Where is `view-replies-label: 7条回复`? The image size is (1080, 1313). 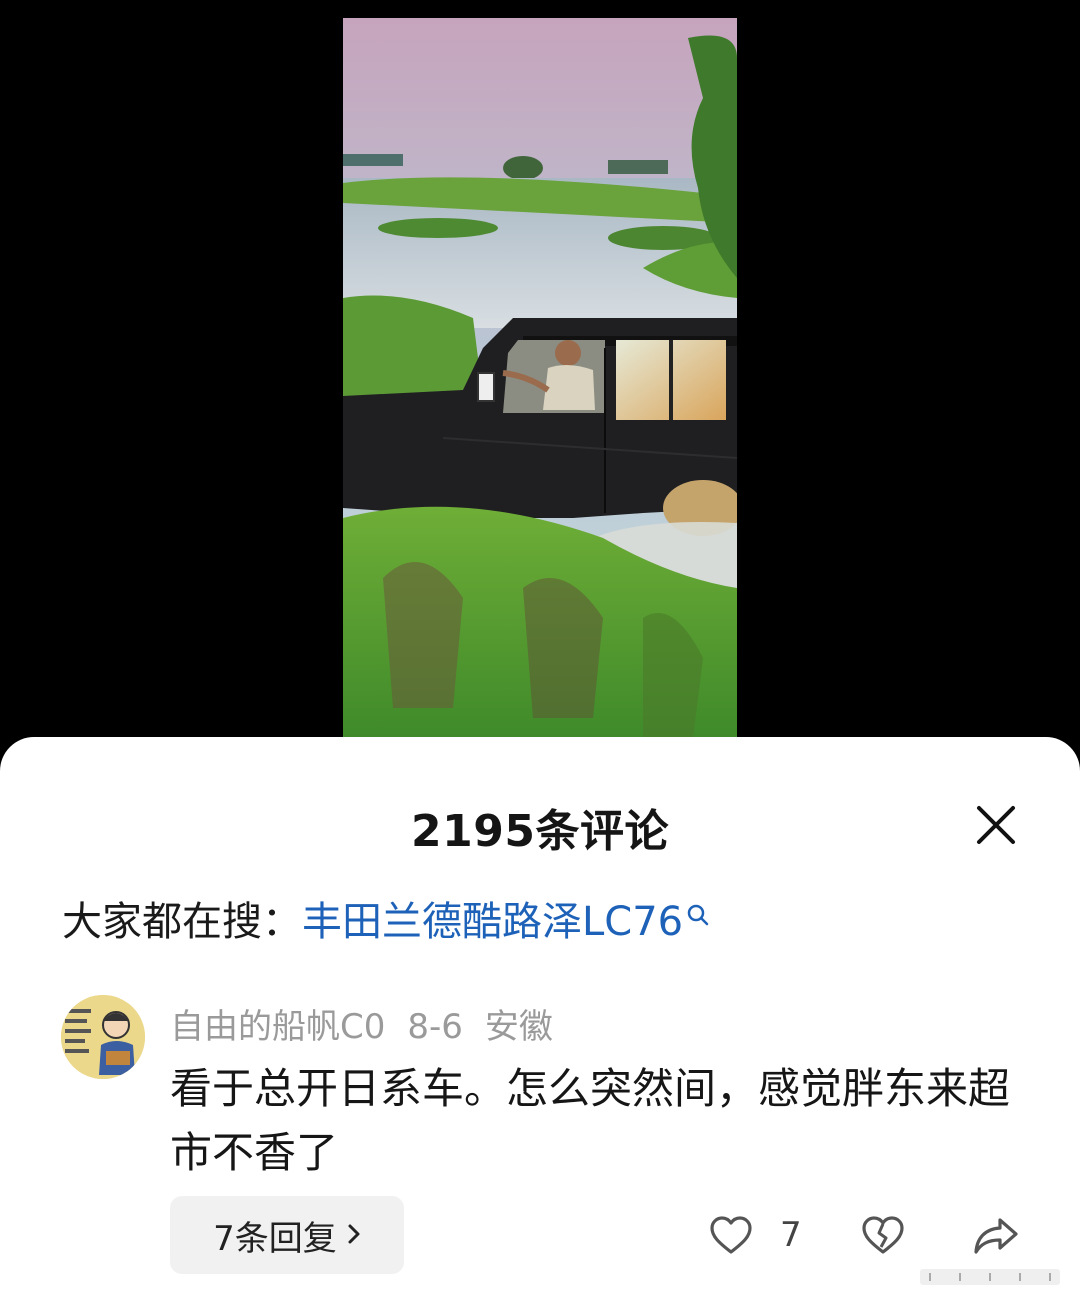 view-replies-label: 7条回复 is located at coordinates (275, 1238).